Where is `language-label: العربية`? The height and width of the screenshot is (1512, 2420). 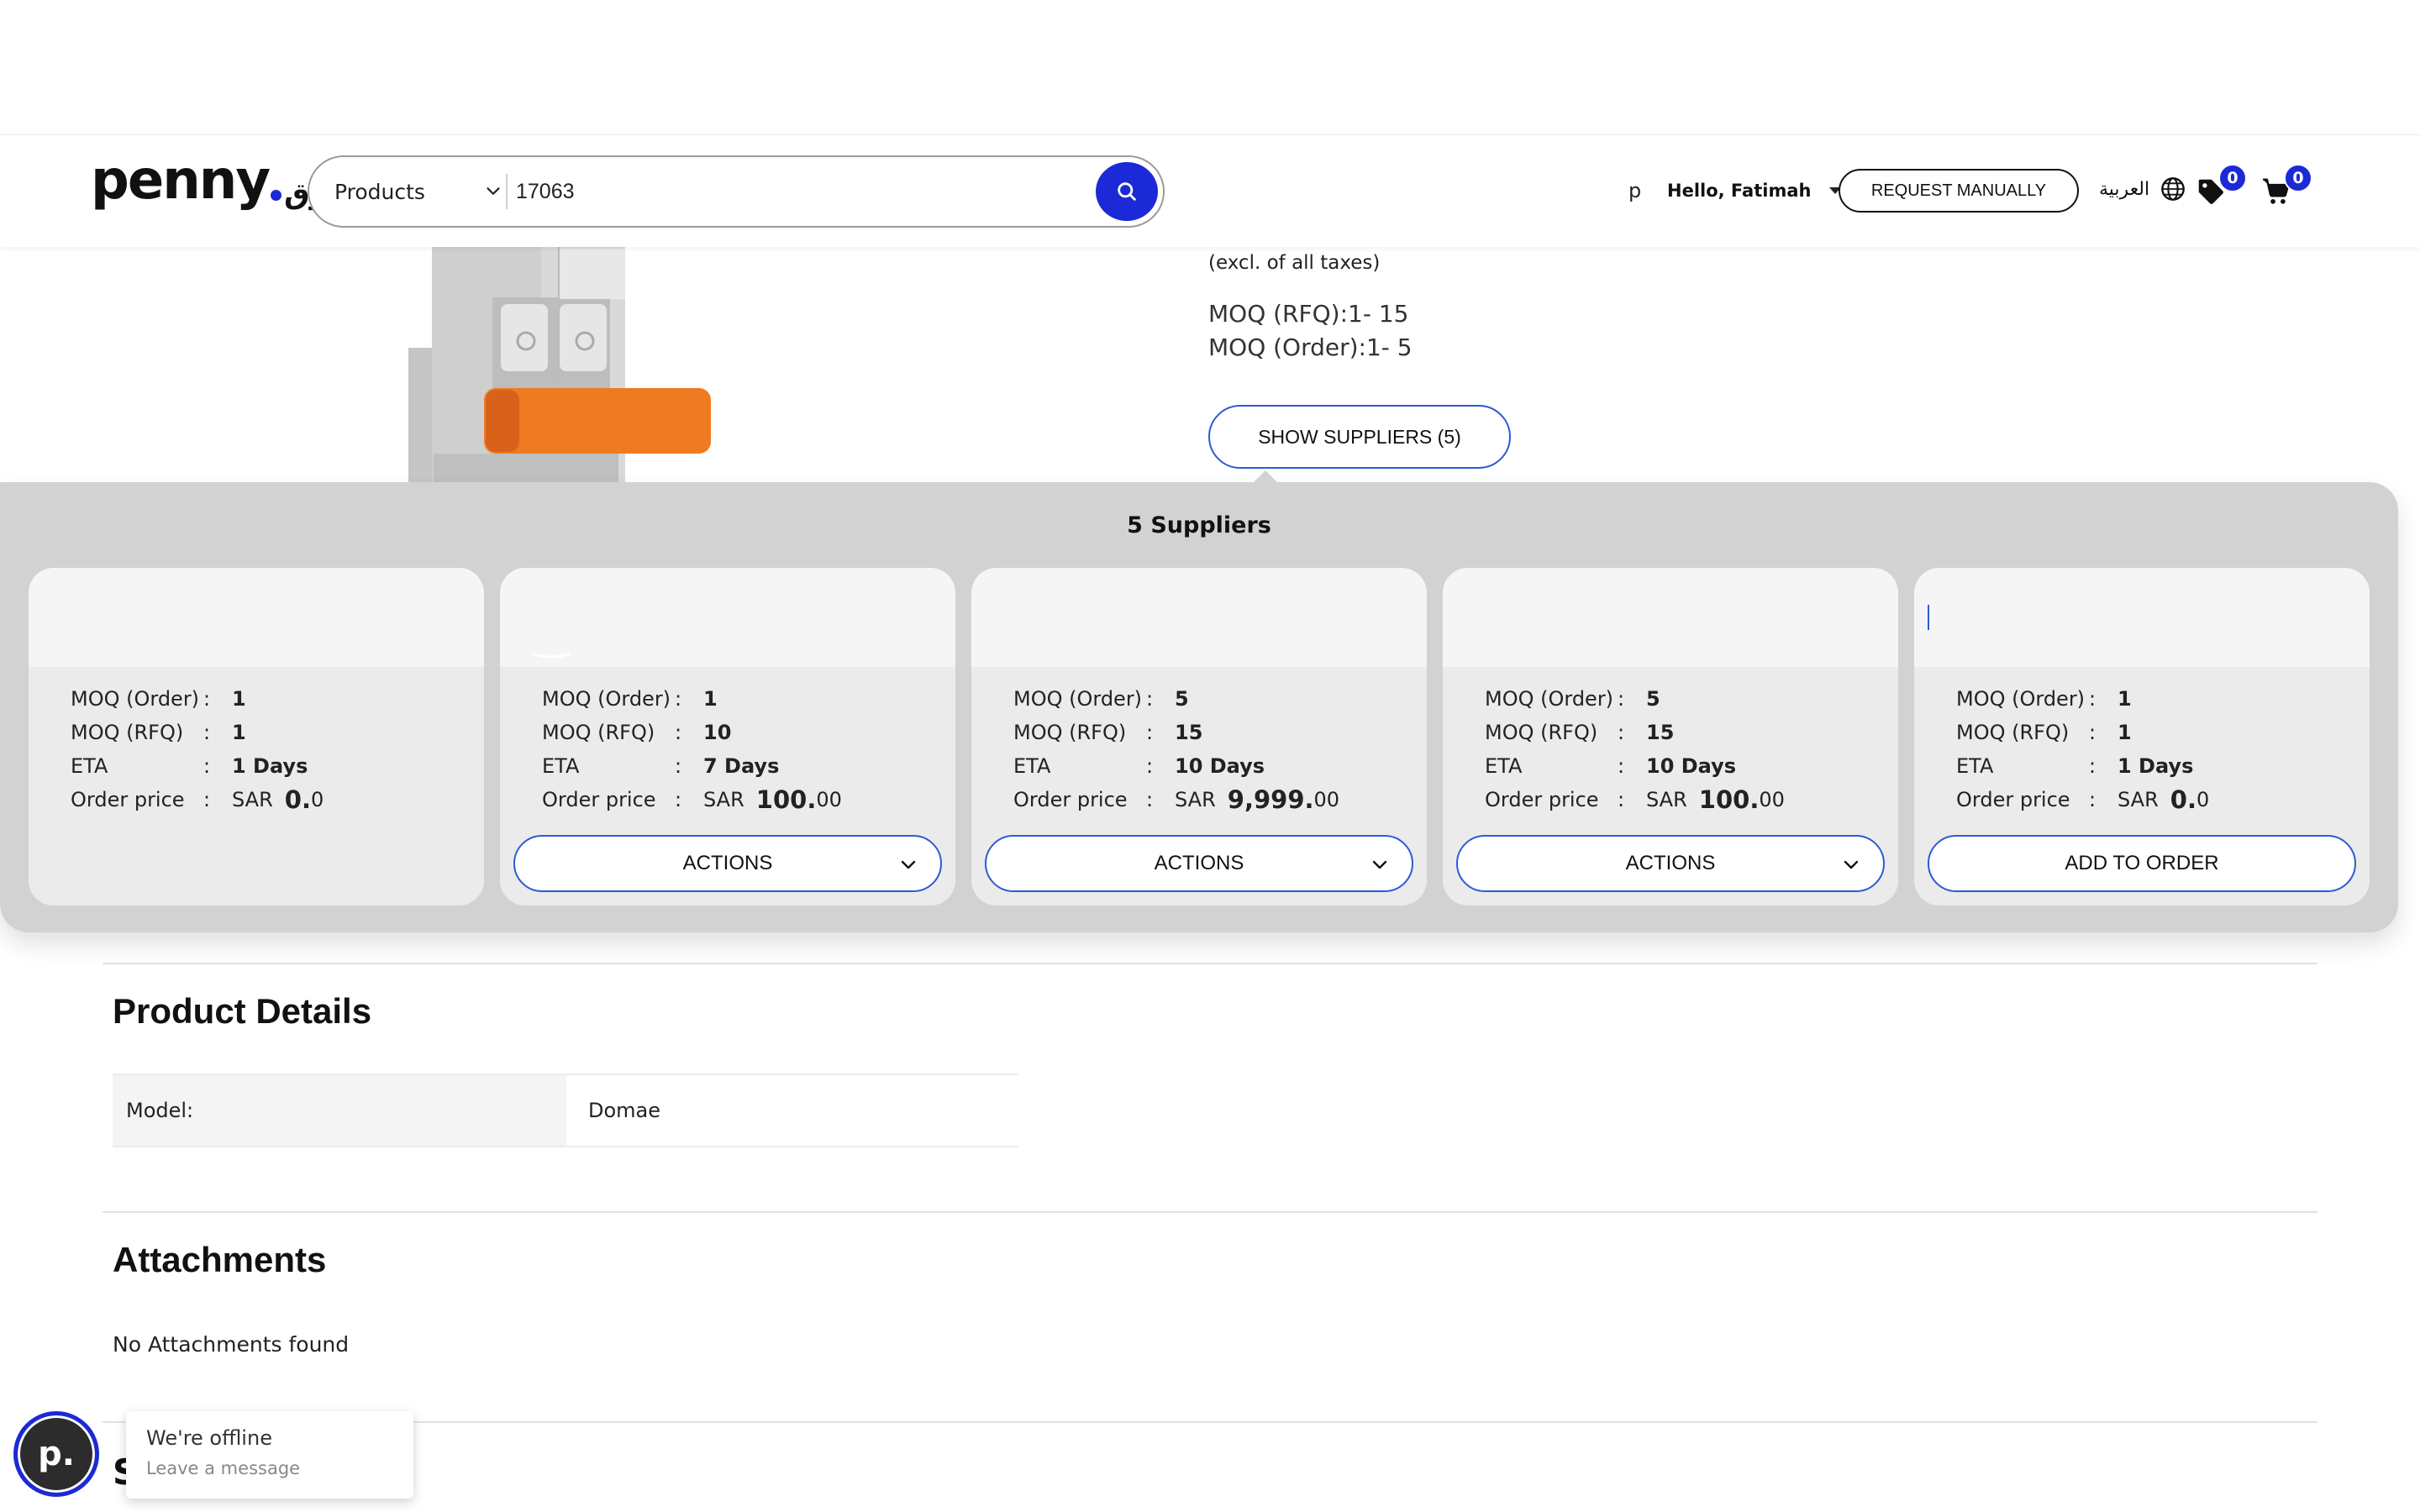
language-label: العربية is located at coordinates (2124, 189).